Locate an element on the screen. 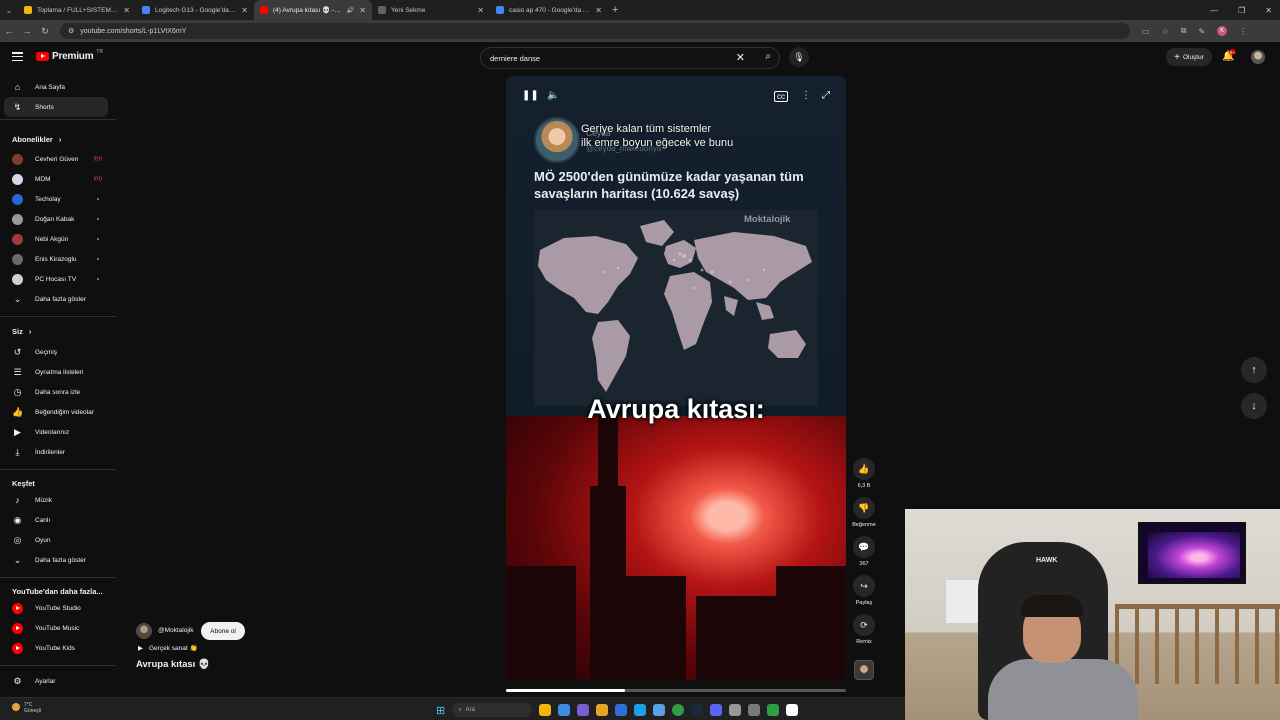 This screenshot has height=720, width=1280. next-short-button: ↓ is located at coordinates (1254, 406).